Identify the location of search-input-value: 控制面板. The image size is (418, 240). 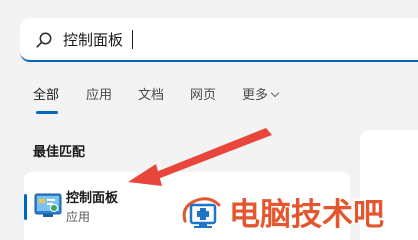
(93, 40).